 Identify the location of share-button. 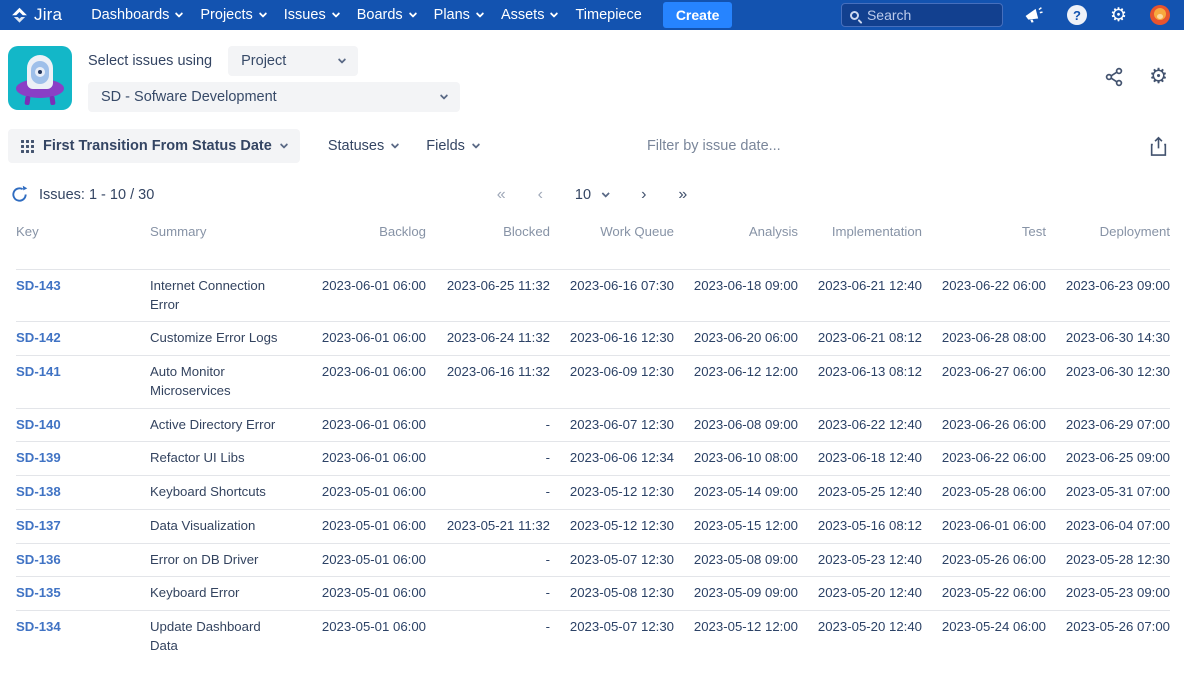
(1114, 76).